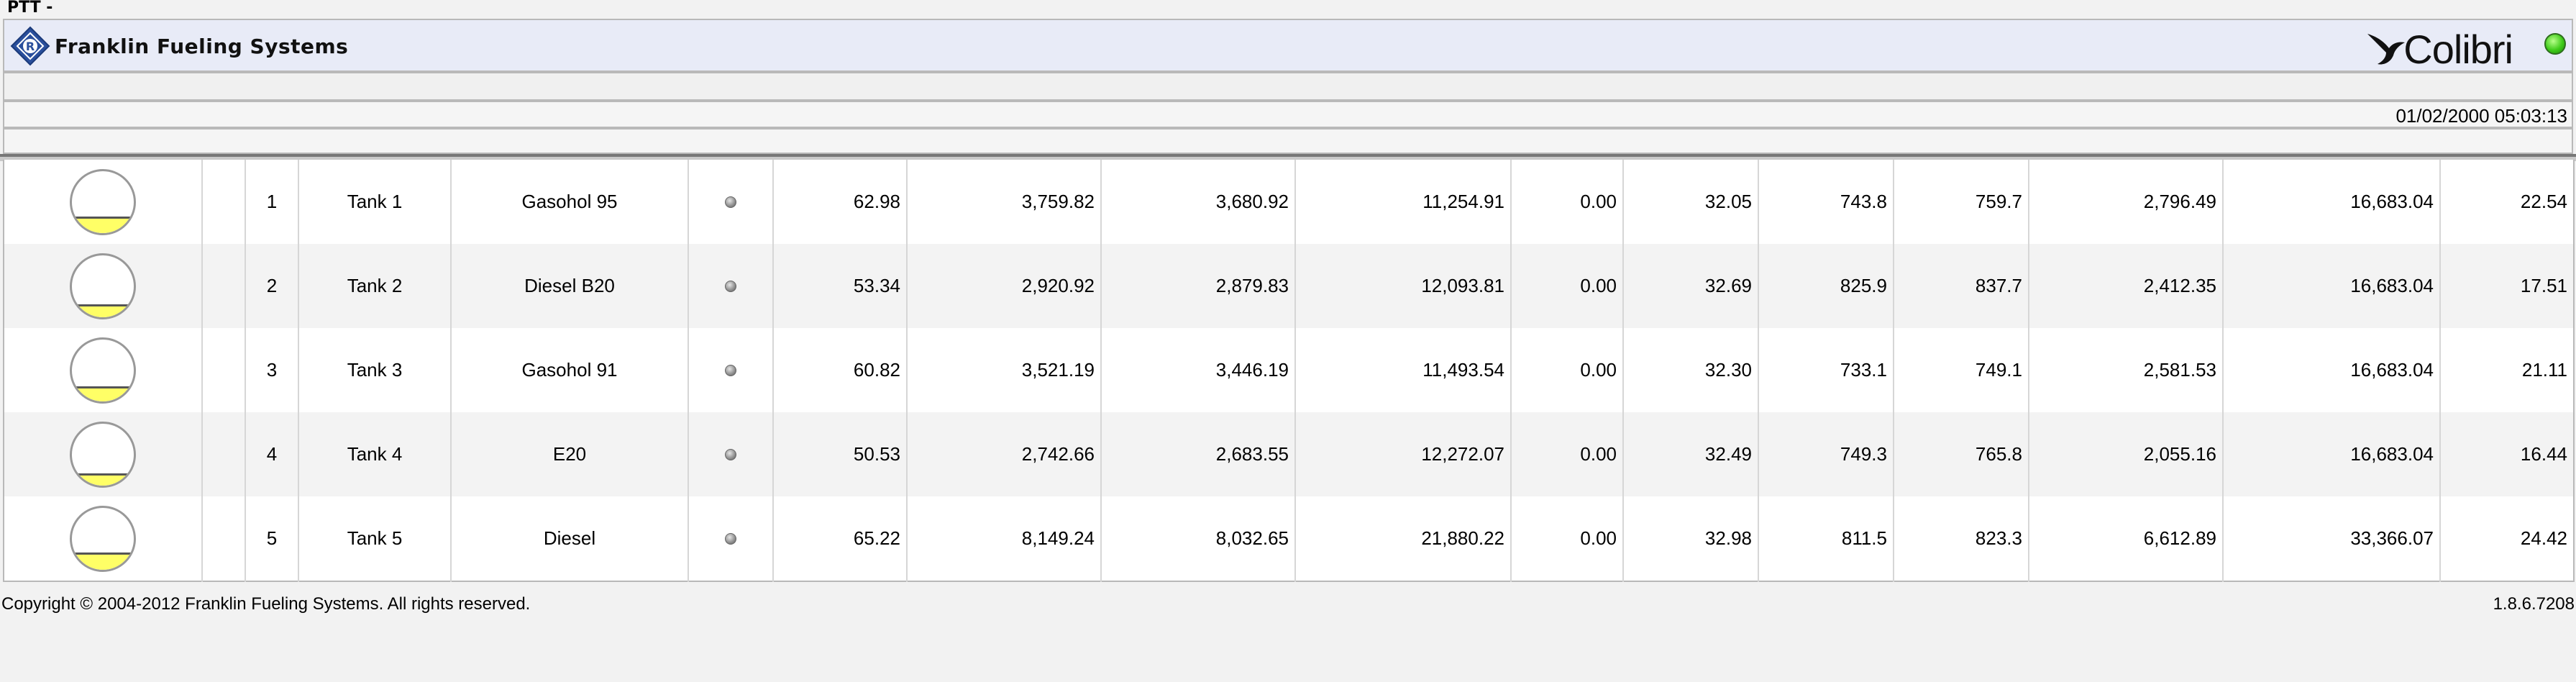 This screenshot has height=682, width=2576. What do you see at coordinates (2125, 202) in the screenshot?
I see `tank-value-v9: 2,796.49` at bounding box center [2125, 202].